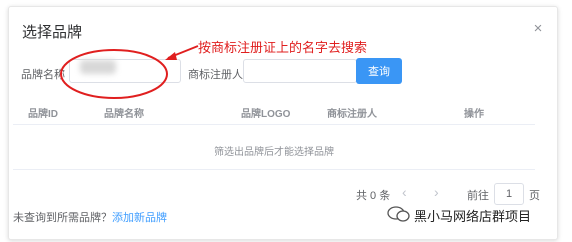 This screenshot has height=242, width=572. What do you see at coordinates (274, 124) in the screenshot?
I see `table-header-divider` at bounding box center [274, 124].